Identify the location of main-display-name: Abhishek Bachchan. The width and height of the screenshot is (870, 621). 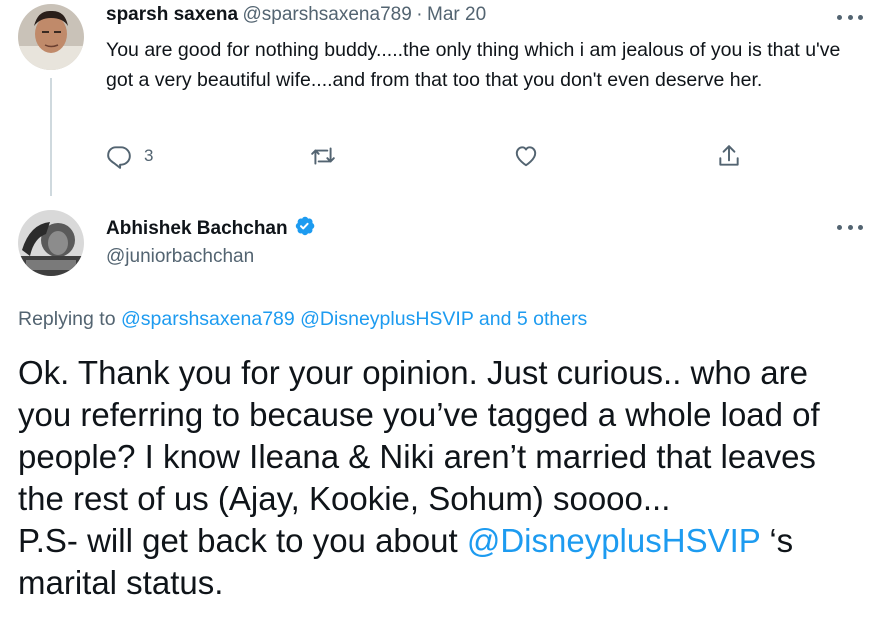
(197, 228).